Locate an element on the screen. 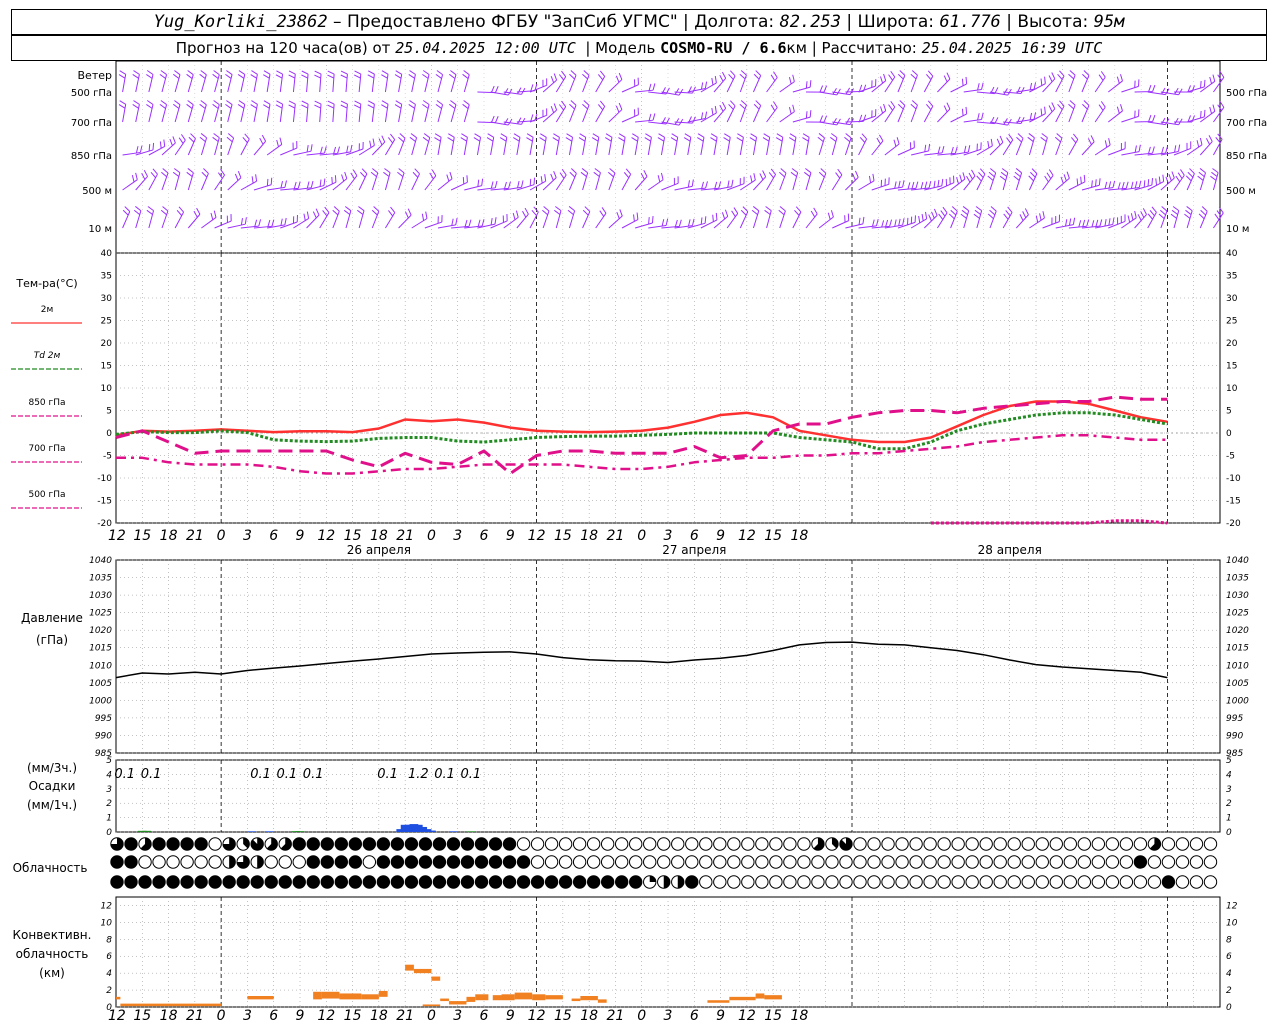  hour-tick-label-bottom: 0 is located at coordinates (221, 1016).